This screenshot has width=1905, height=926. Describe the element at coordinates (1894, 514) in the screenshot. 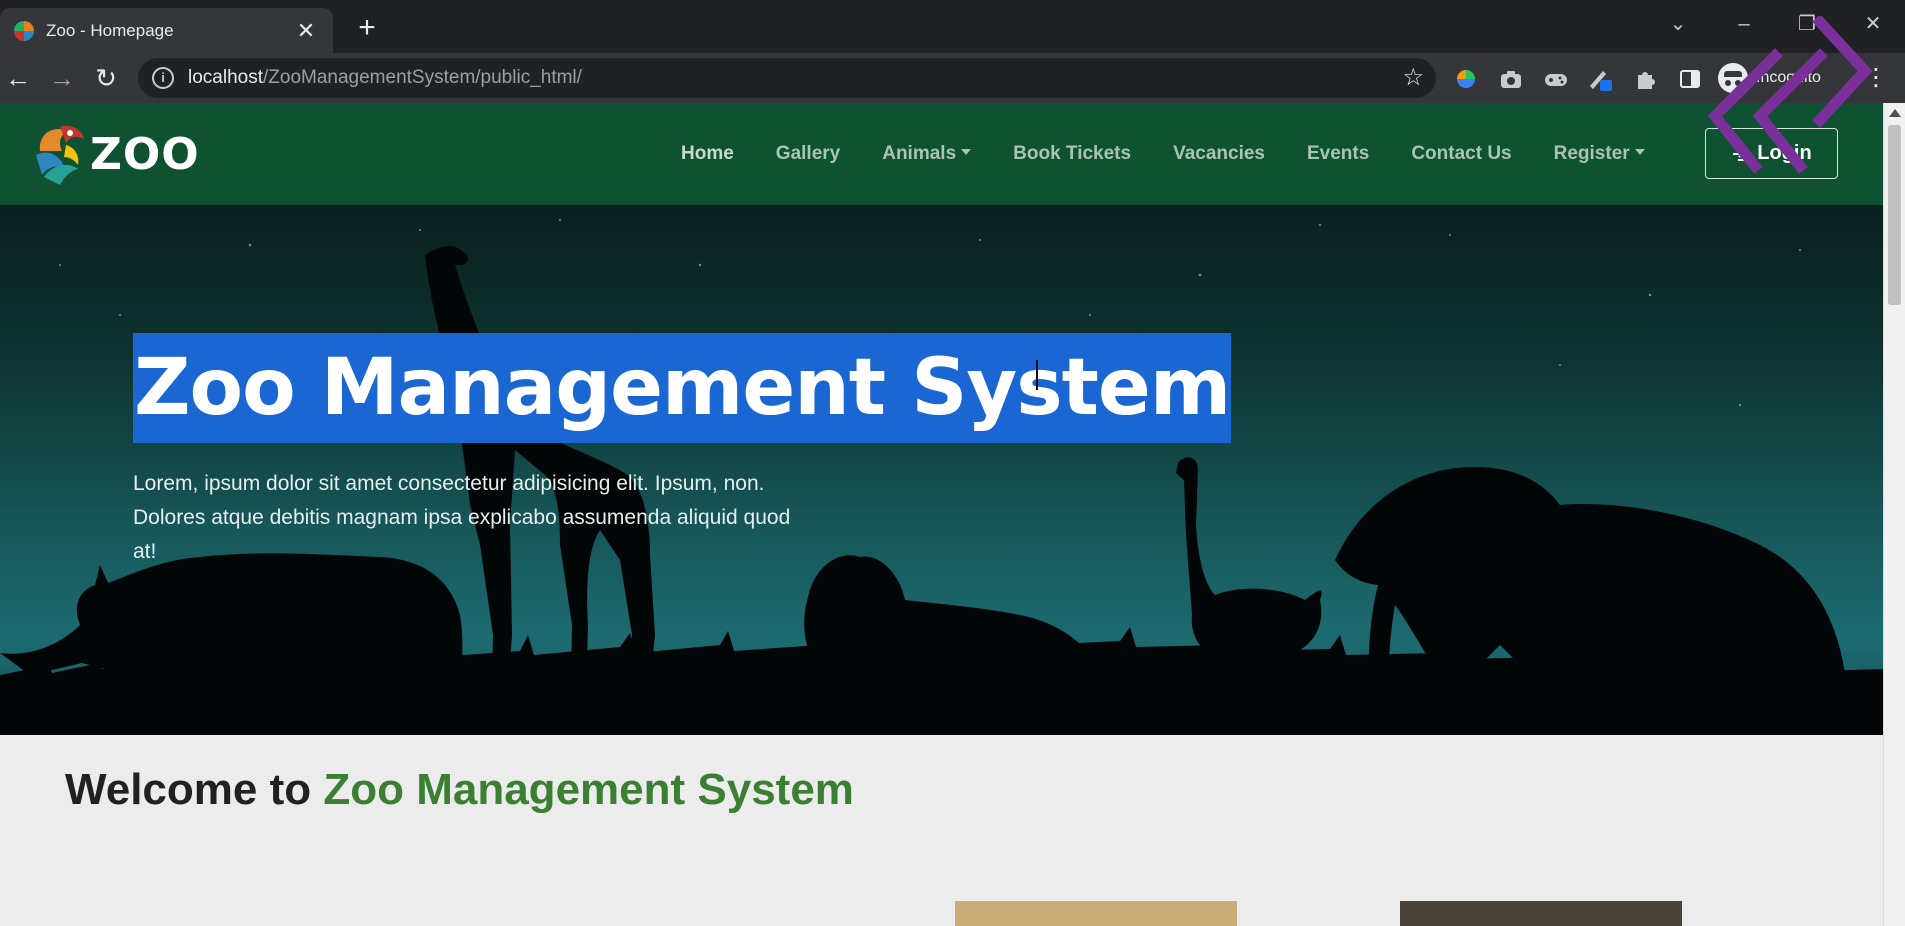

I see `page-scrollbar` at that location.